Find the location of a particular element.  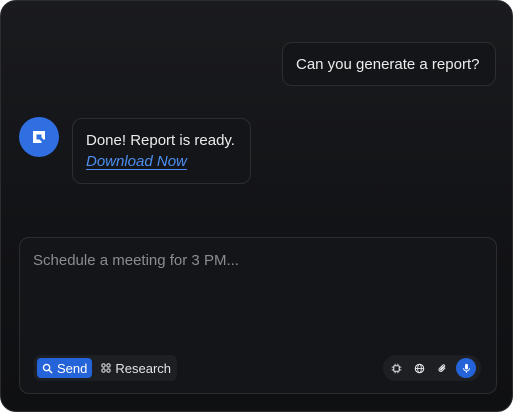

user-message-bubble: Can you generate a report? is located at coordinates (389, 64).